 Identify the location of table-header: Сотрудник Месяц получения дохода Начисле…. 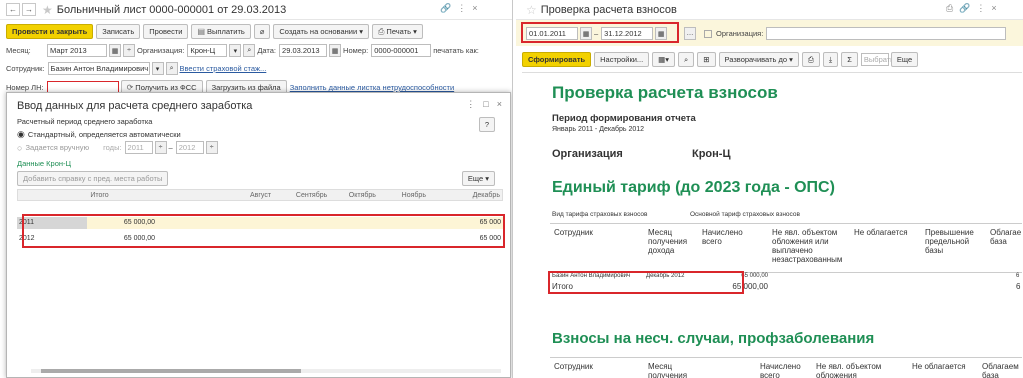
(786, 248).